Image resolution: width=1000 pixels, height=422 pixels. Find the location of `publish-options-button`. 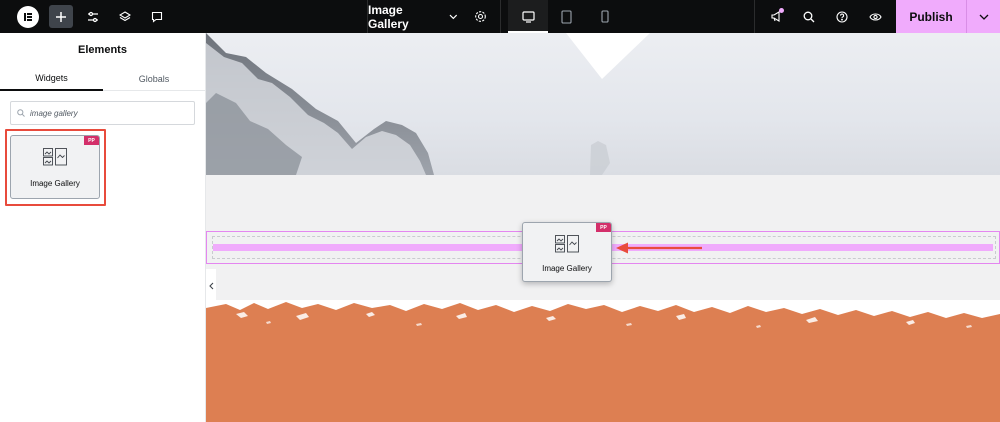

publish-options-button is located at coordinates (983, 16).